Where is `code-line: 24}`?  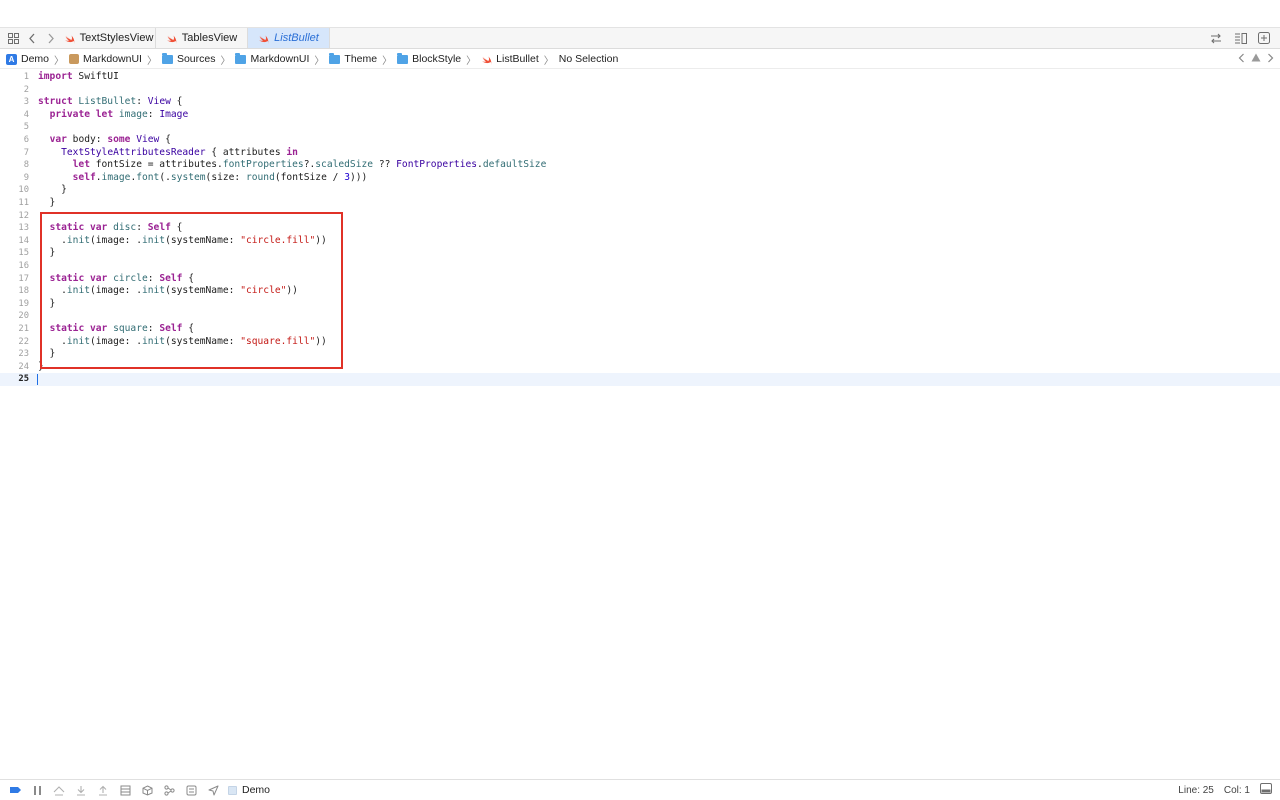
code-line: 24} is located at coordinates (640, 367).